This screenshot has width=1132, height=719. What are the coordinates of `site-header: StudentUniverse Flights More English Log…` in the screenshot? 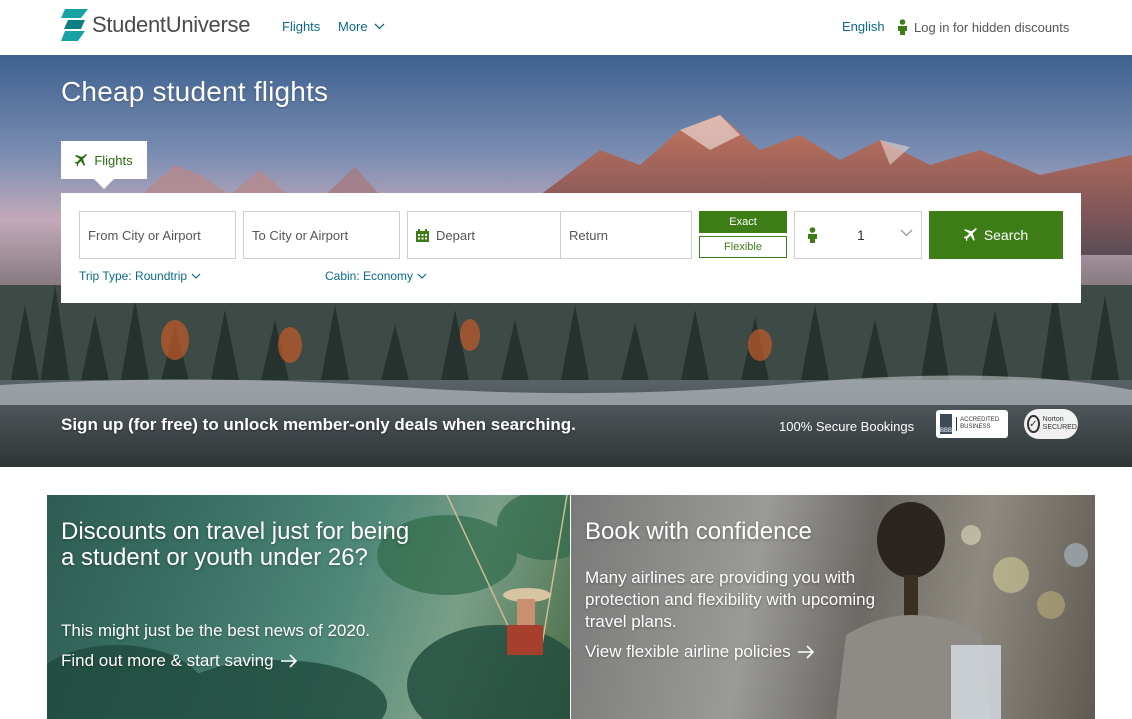 It's located at (566, 27).